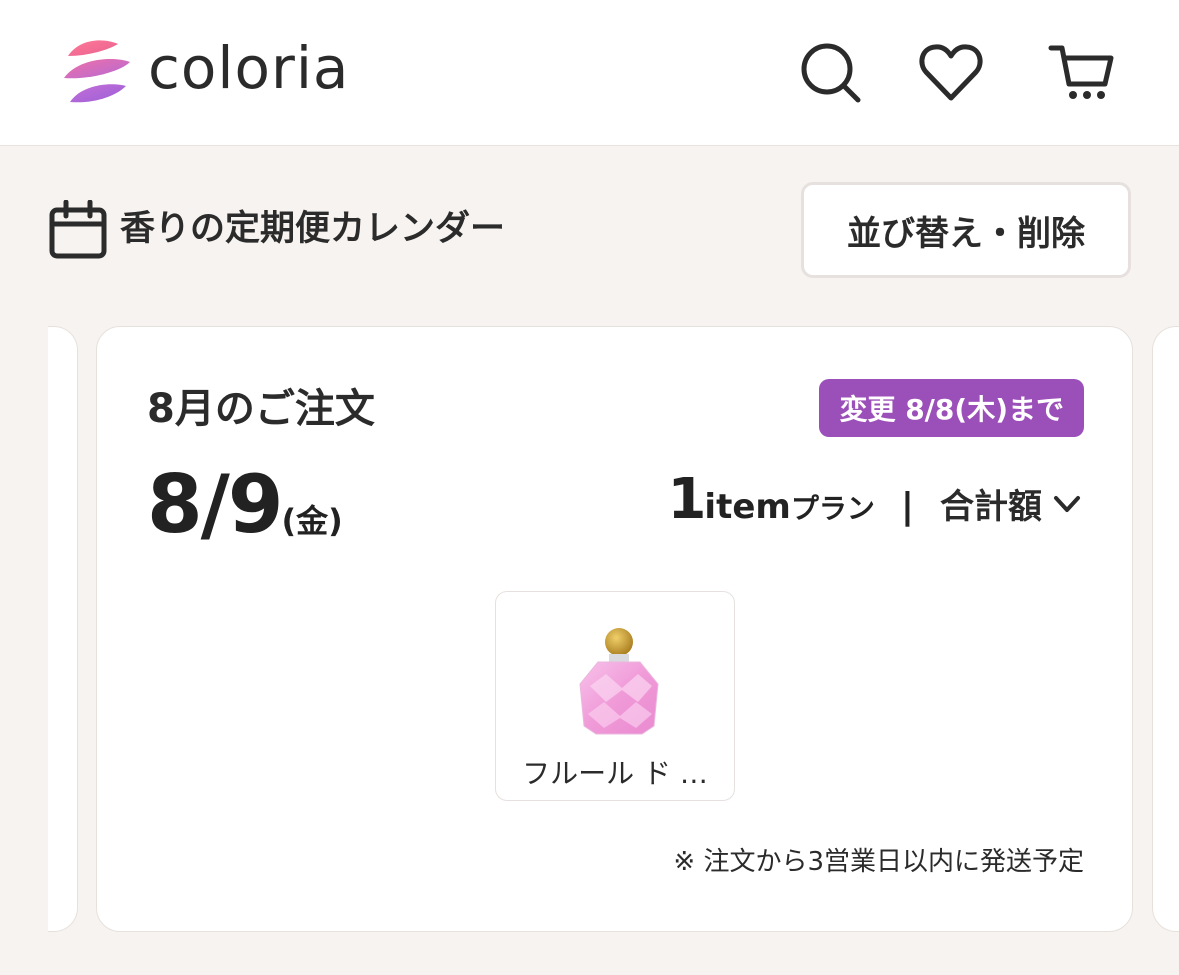 The height and width of the screenshot is (975, 1179). I want to click on search-icon, so click(831, 73).